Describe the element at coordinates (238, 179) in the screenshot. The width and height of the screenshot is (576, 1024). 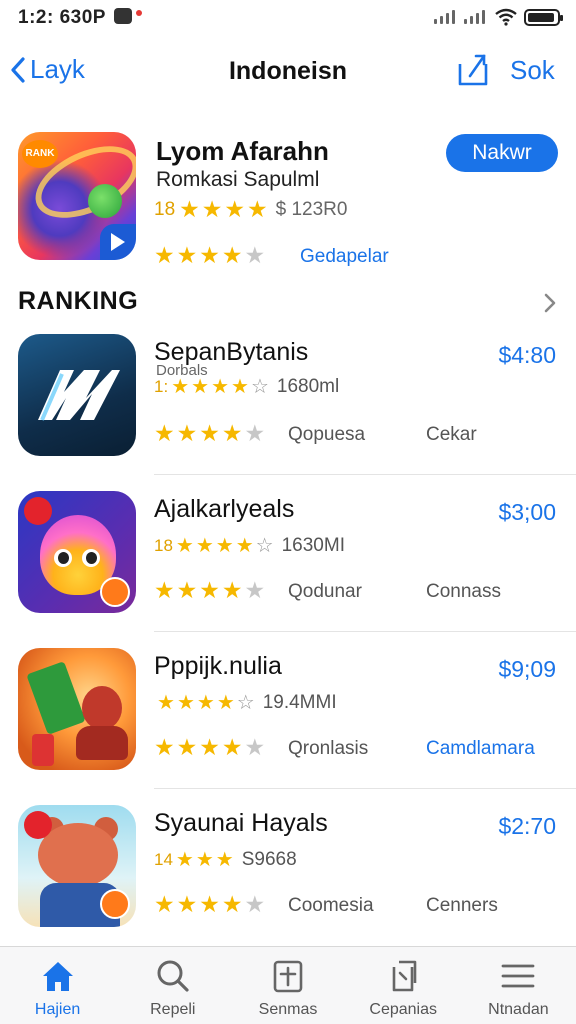
I see `app-subtitle: Romkasi Sapulml` at that location.